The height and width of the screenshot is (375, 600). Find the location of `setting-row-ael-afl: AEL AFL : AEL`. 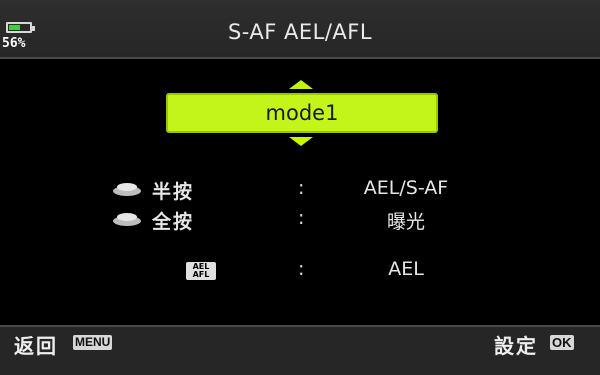

setting-row-ael-afl: AEL AFL : AEL is located at coordinates (300, 271).